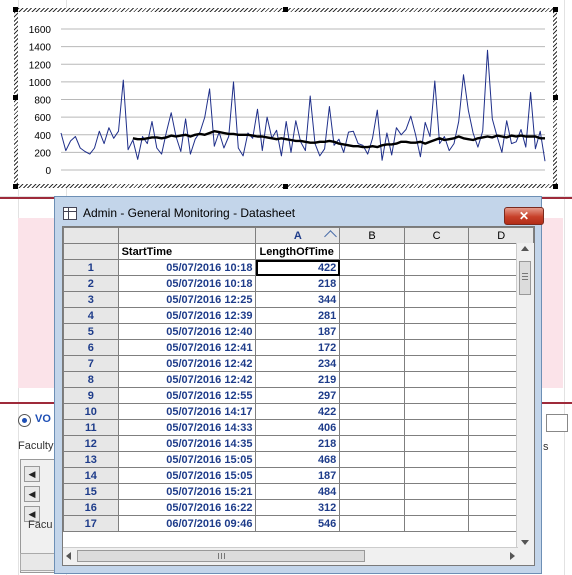  Describe the element at coordinates (187, 299) in the screenshot. I see `starttime-cell: 05/07/2016 12:25` at that location.